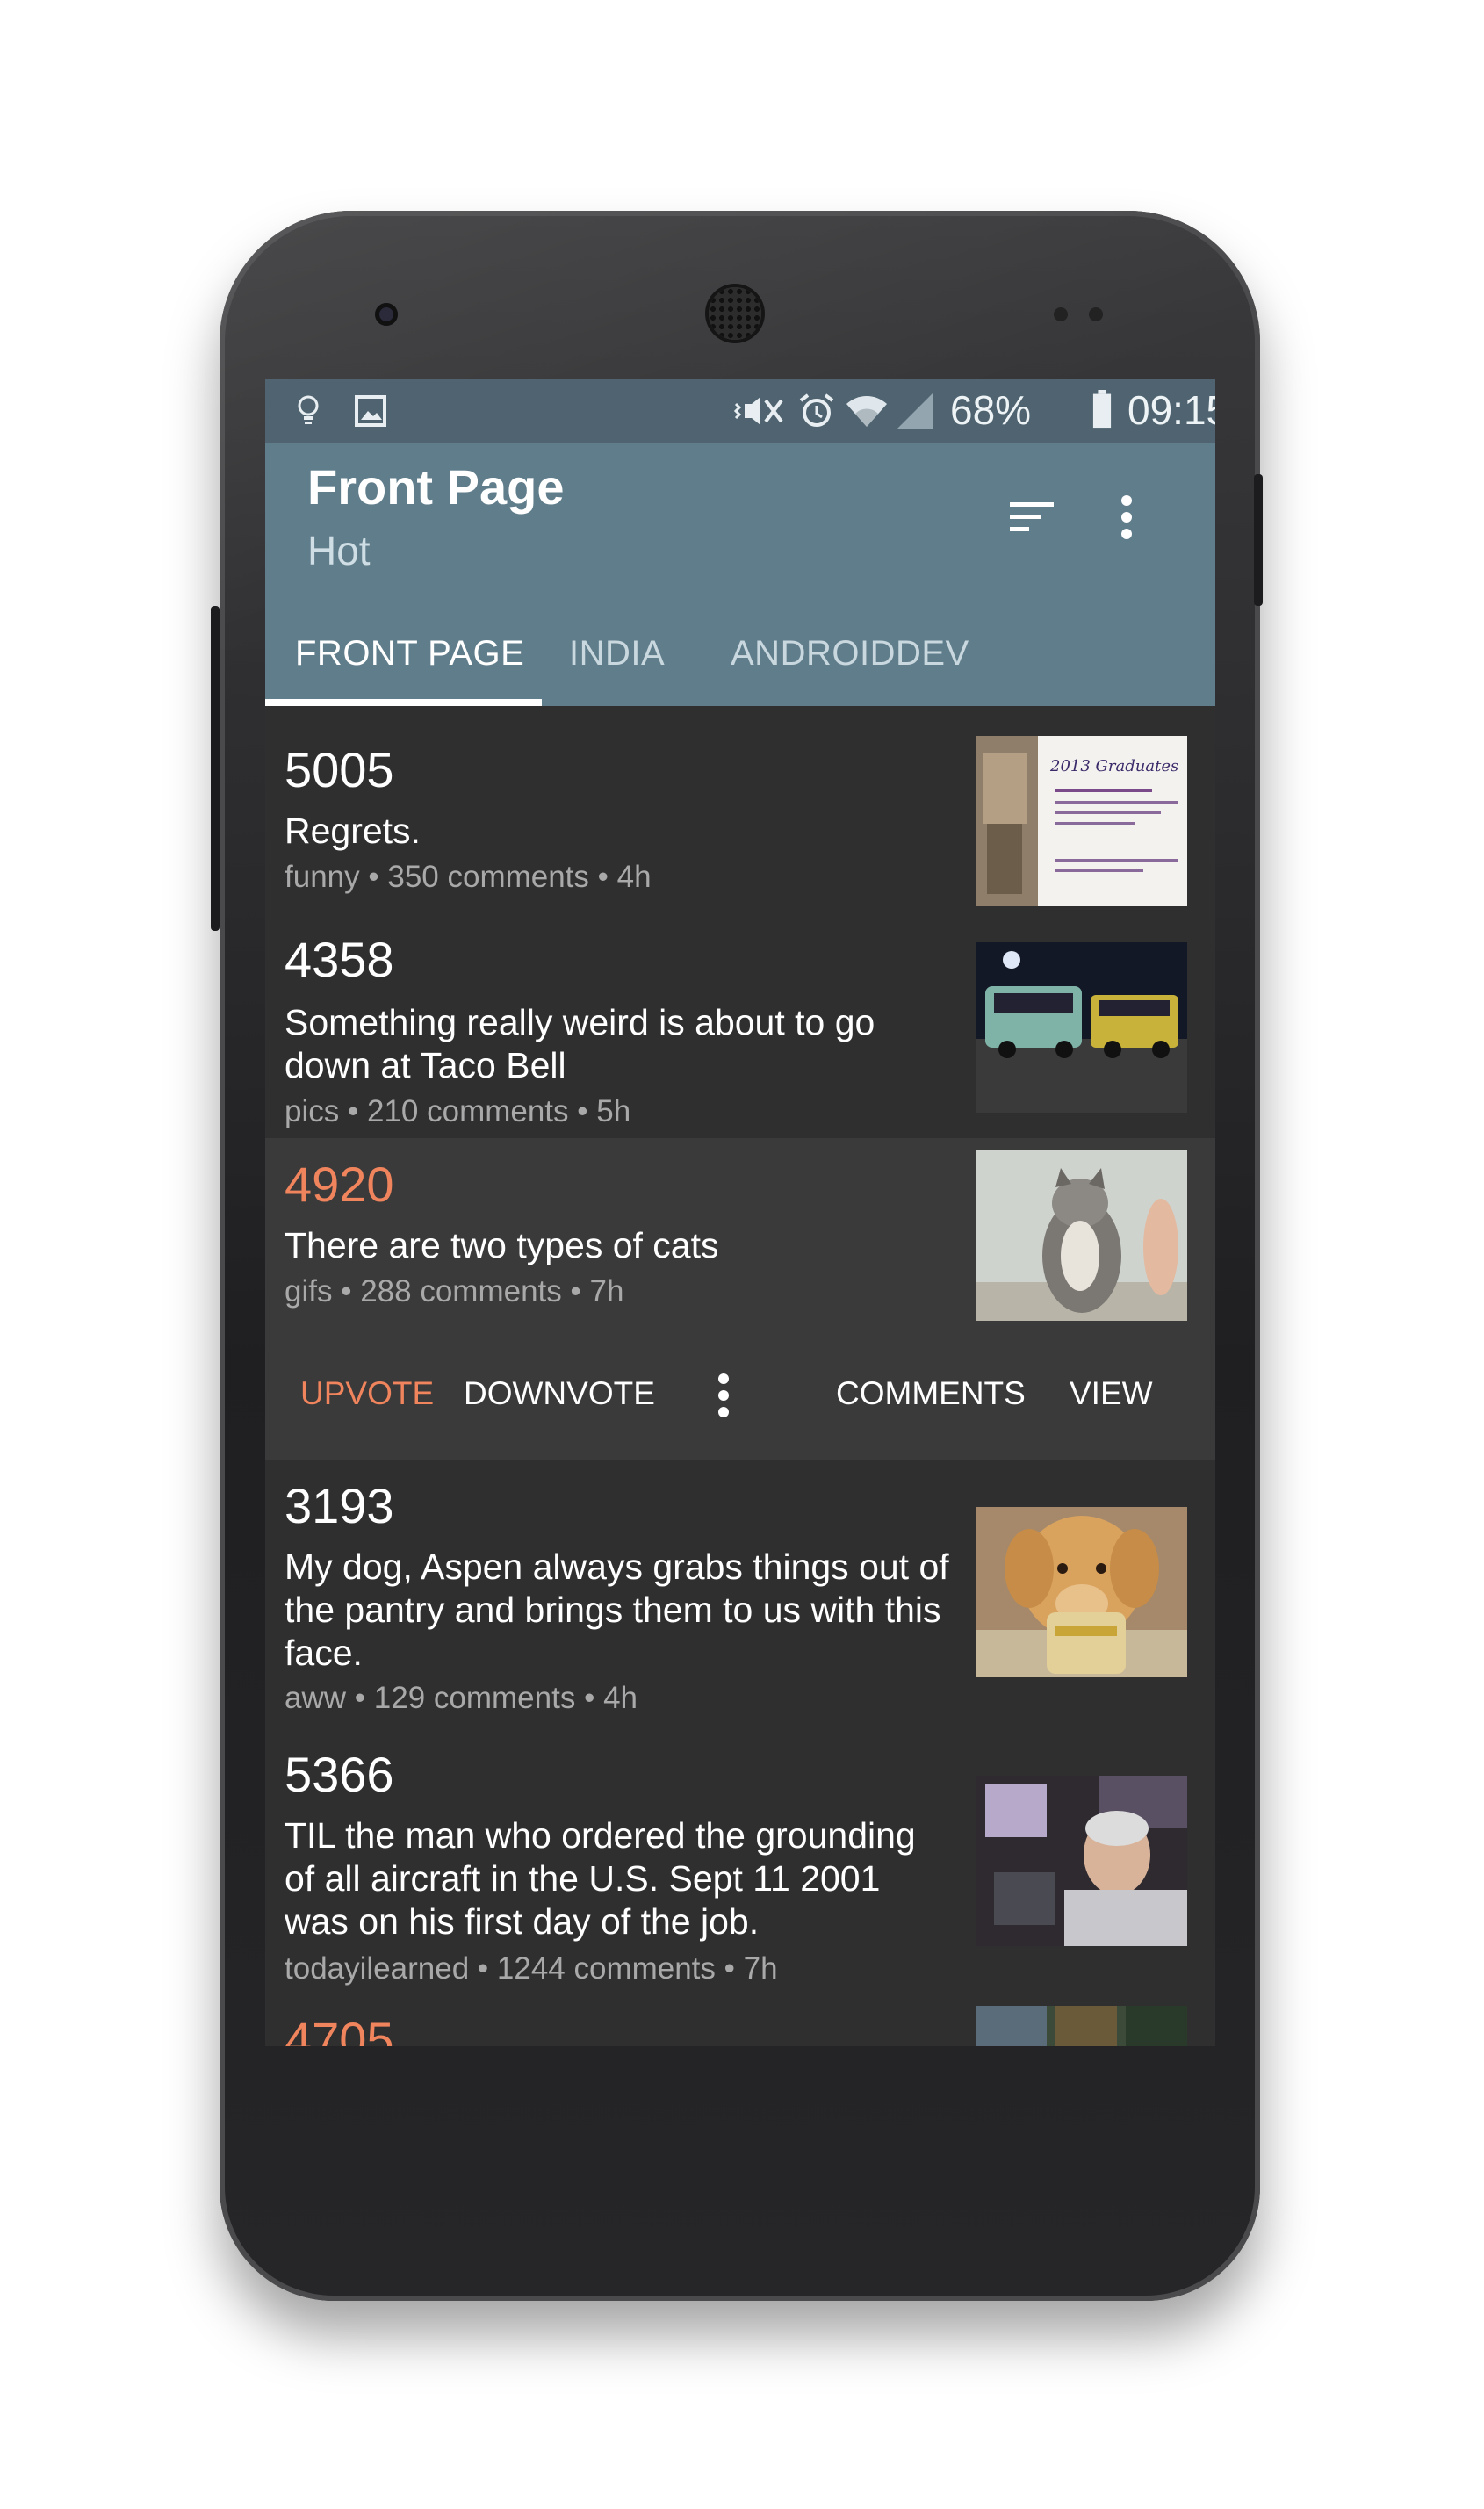  What do you see at coordinates (617, 654) in the screenshot?
I see `tab-india: INDIA` at bounding box center [617, 654].